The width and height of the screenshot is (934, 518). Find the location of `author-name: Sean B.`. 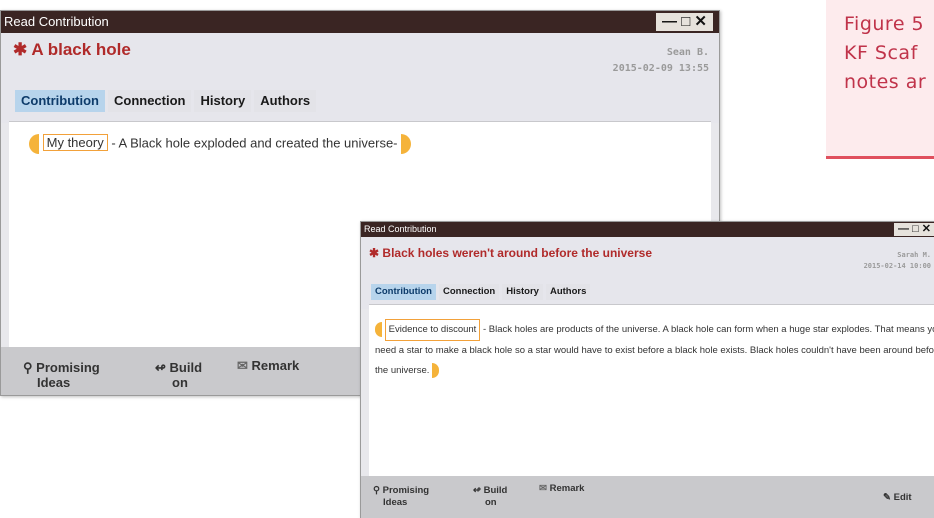

author-name: Sean B. is located at coordinates (661, 53).